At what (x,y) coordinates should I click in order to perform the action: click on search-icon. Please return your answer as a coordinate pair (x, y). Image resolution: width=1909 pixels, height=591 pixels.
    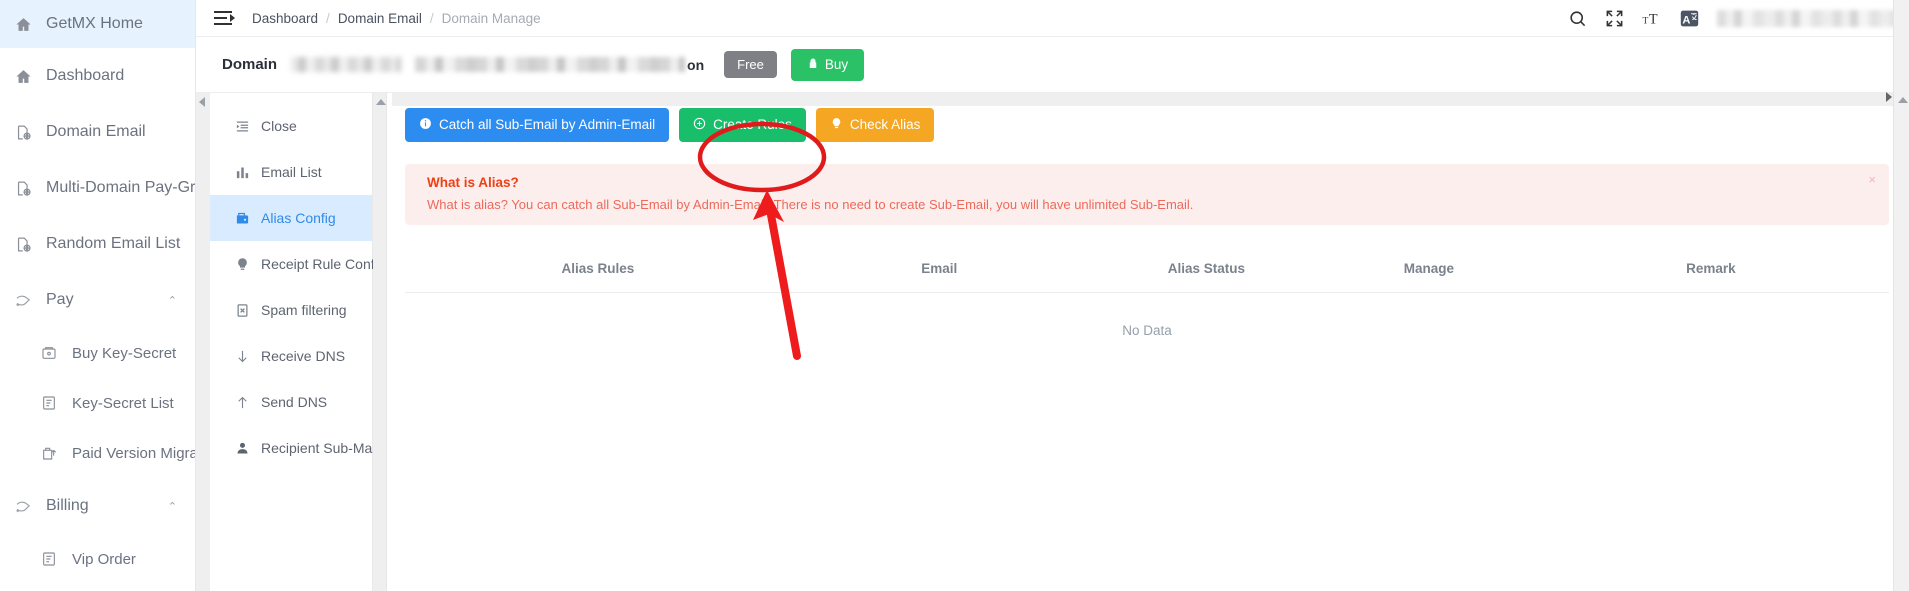
    Looking at the image, I should click on (1577, 18).